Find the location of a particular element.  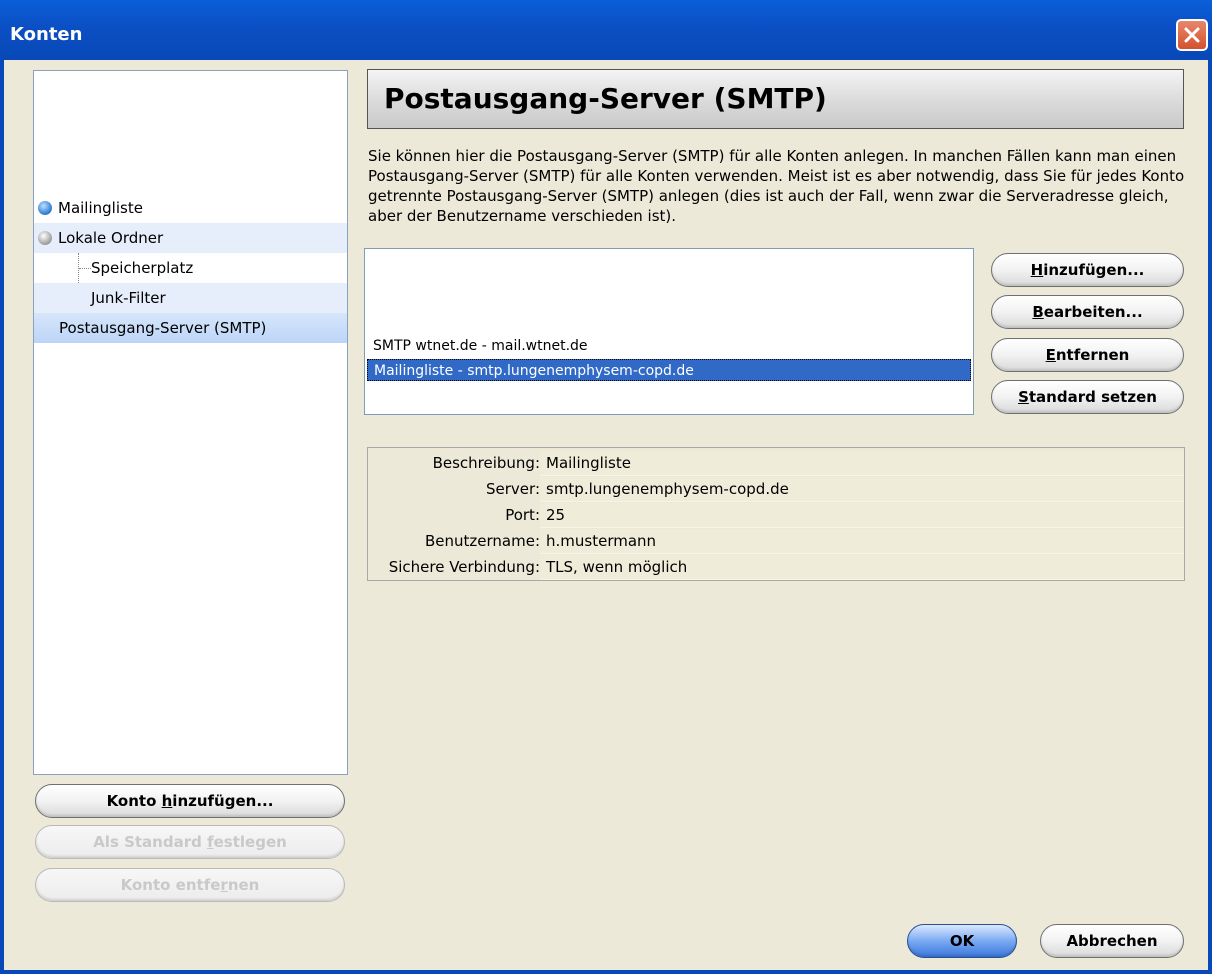

button-label: estlegen is located at coordinates (250, 842).